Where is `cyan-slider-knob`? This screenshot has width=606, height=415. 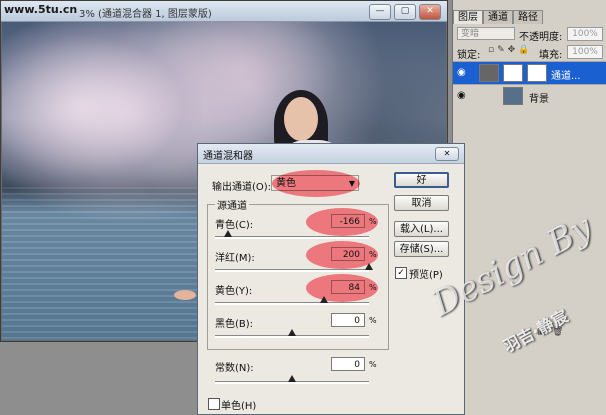
cyan-slider-knob is located at coordinates (228, 233).